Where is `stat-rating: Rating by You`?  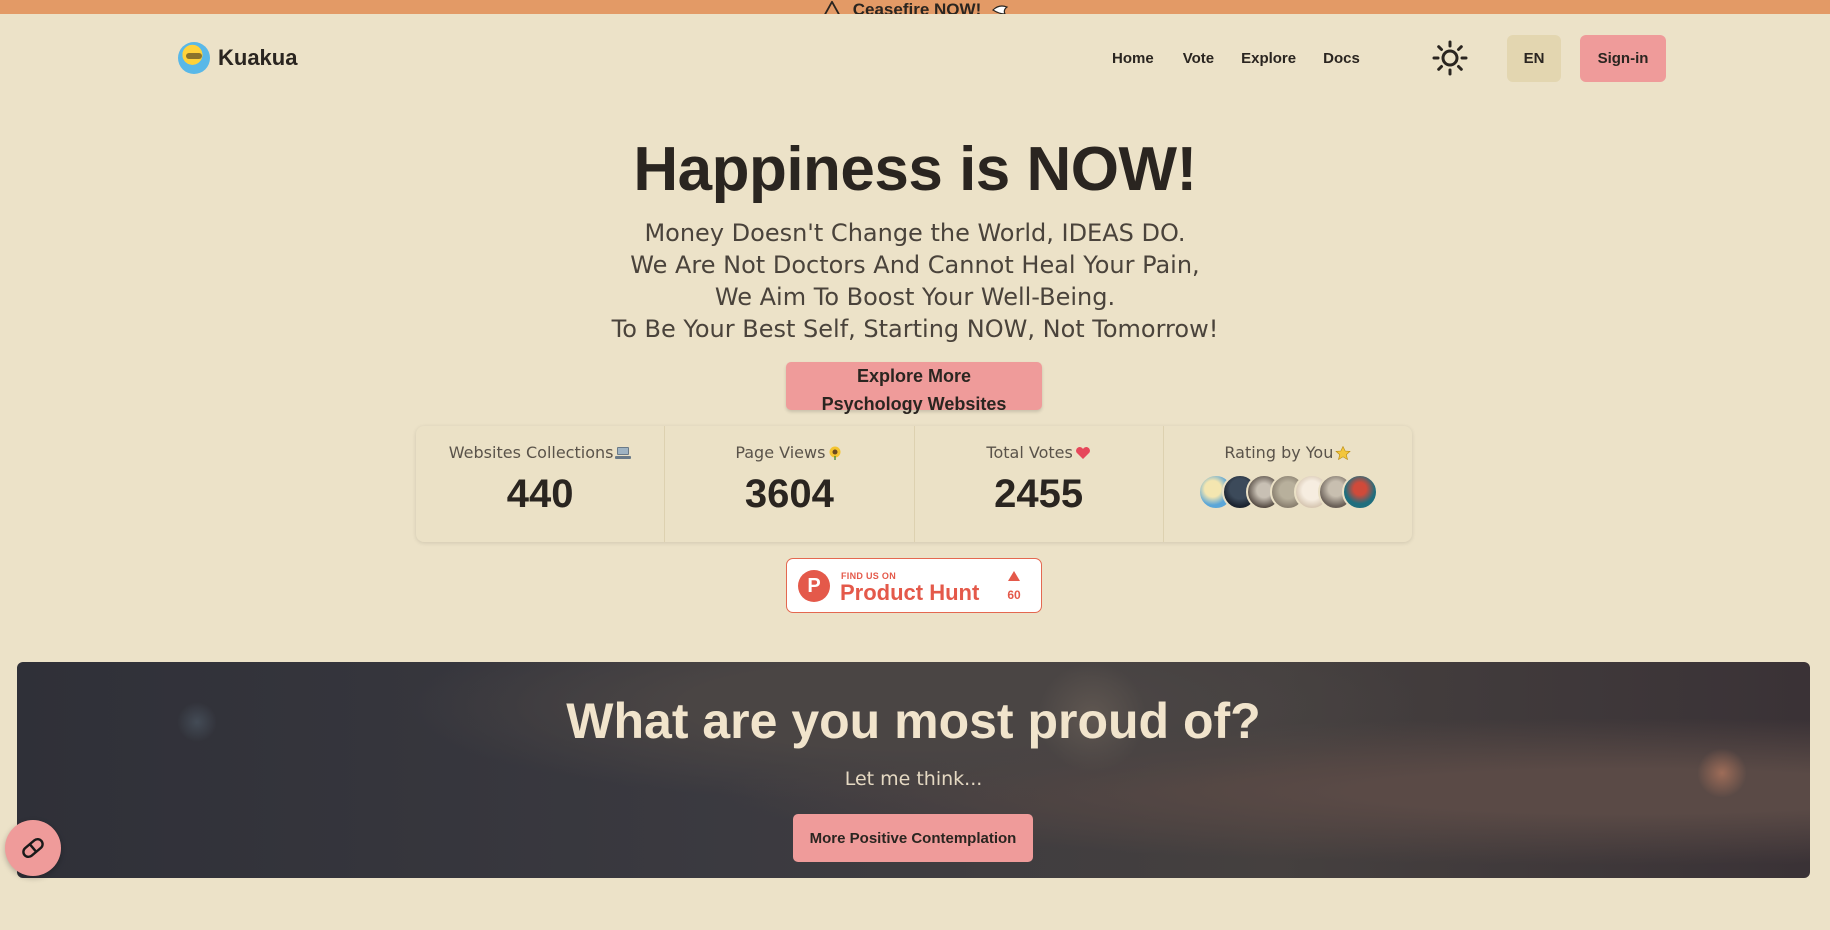 stat-rating: Rating by You is located at coordinates (1288, 484).